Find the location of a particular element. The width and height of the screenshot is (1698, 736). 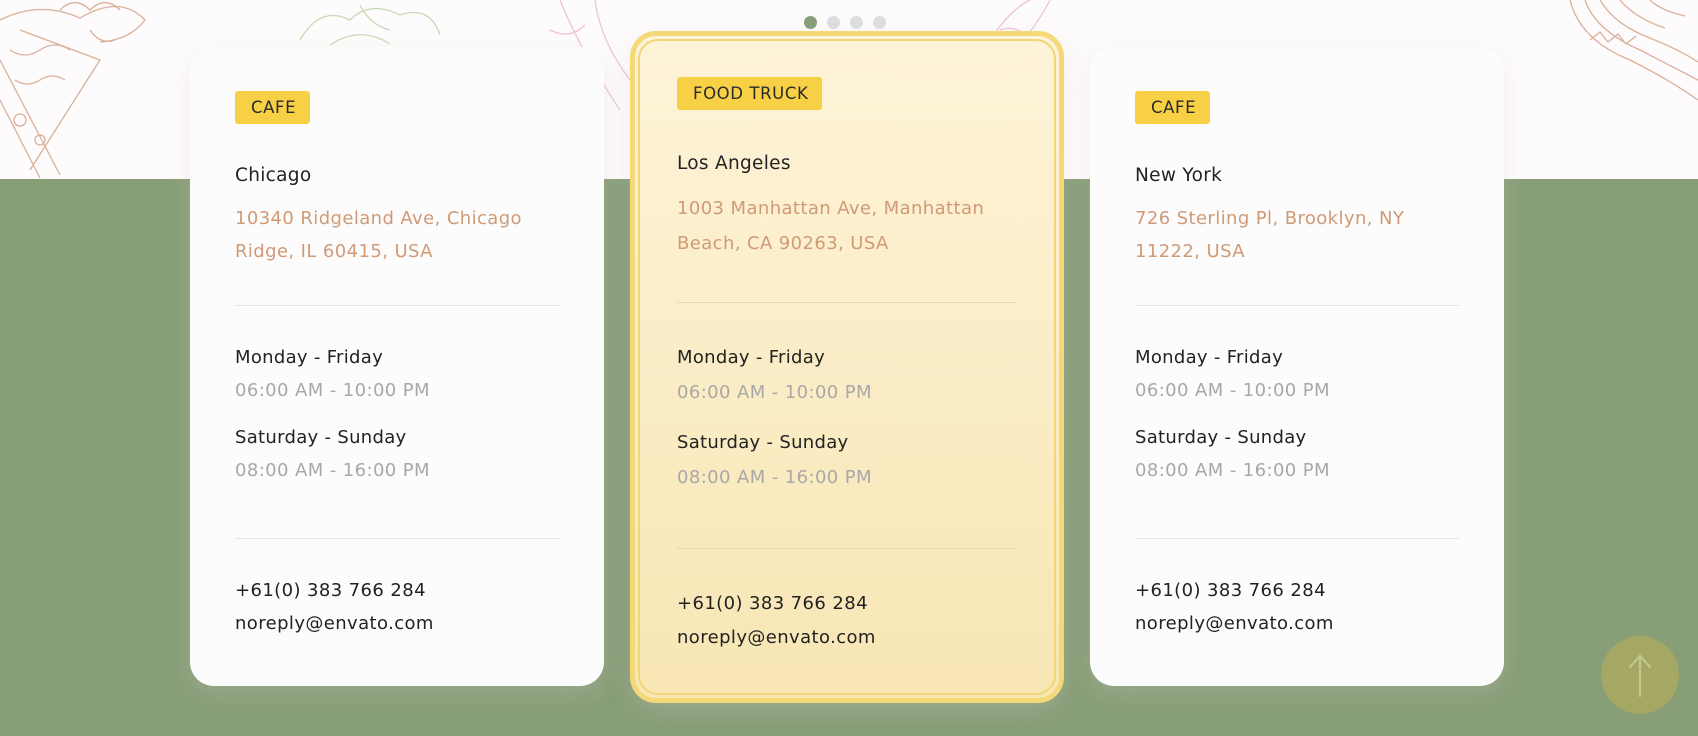

address-line: 1003 Manhattan Ave, Manhattan is located at coordinates (831, 208).